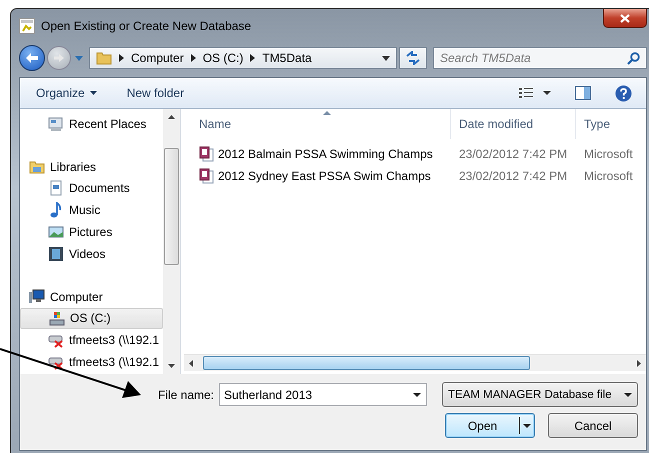 Image resolution: width=649 pixels, height=453 pixels. What do you see at coordinates (56, 210) in the screenshot?
I see `music-note-icon` at bounding box center [56, 210].